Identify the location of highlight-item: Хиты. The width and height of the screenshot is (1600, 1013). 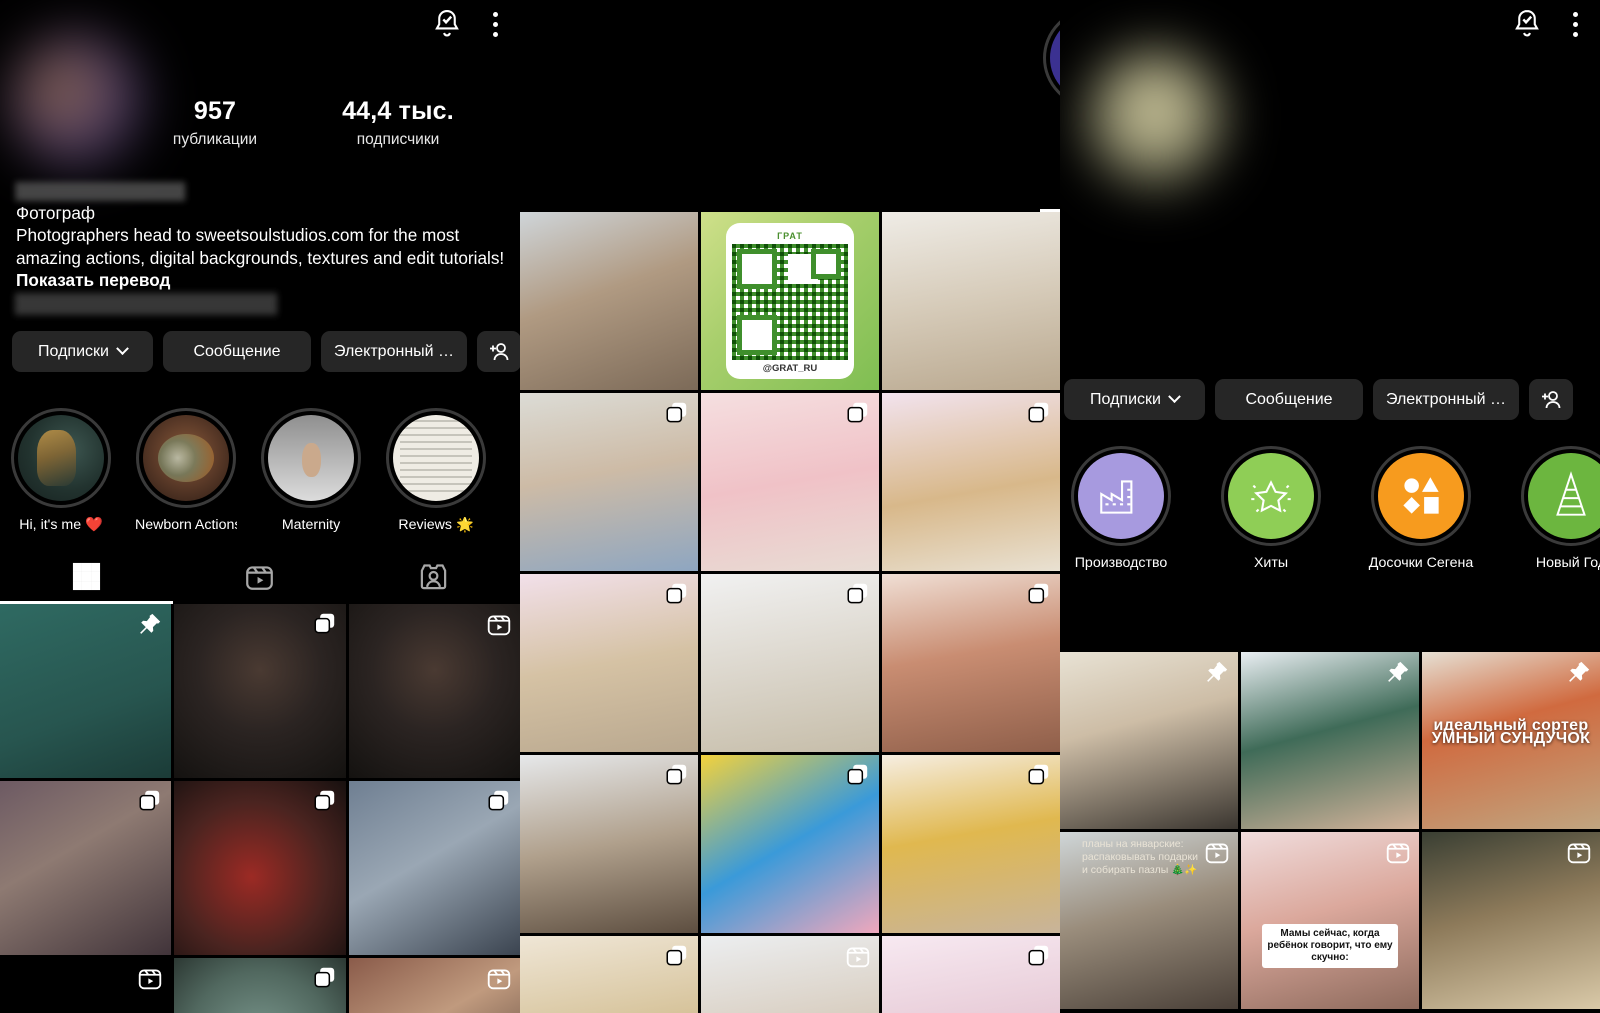
(1271, 508).